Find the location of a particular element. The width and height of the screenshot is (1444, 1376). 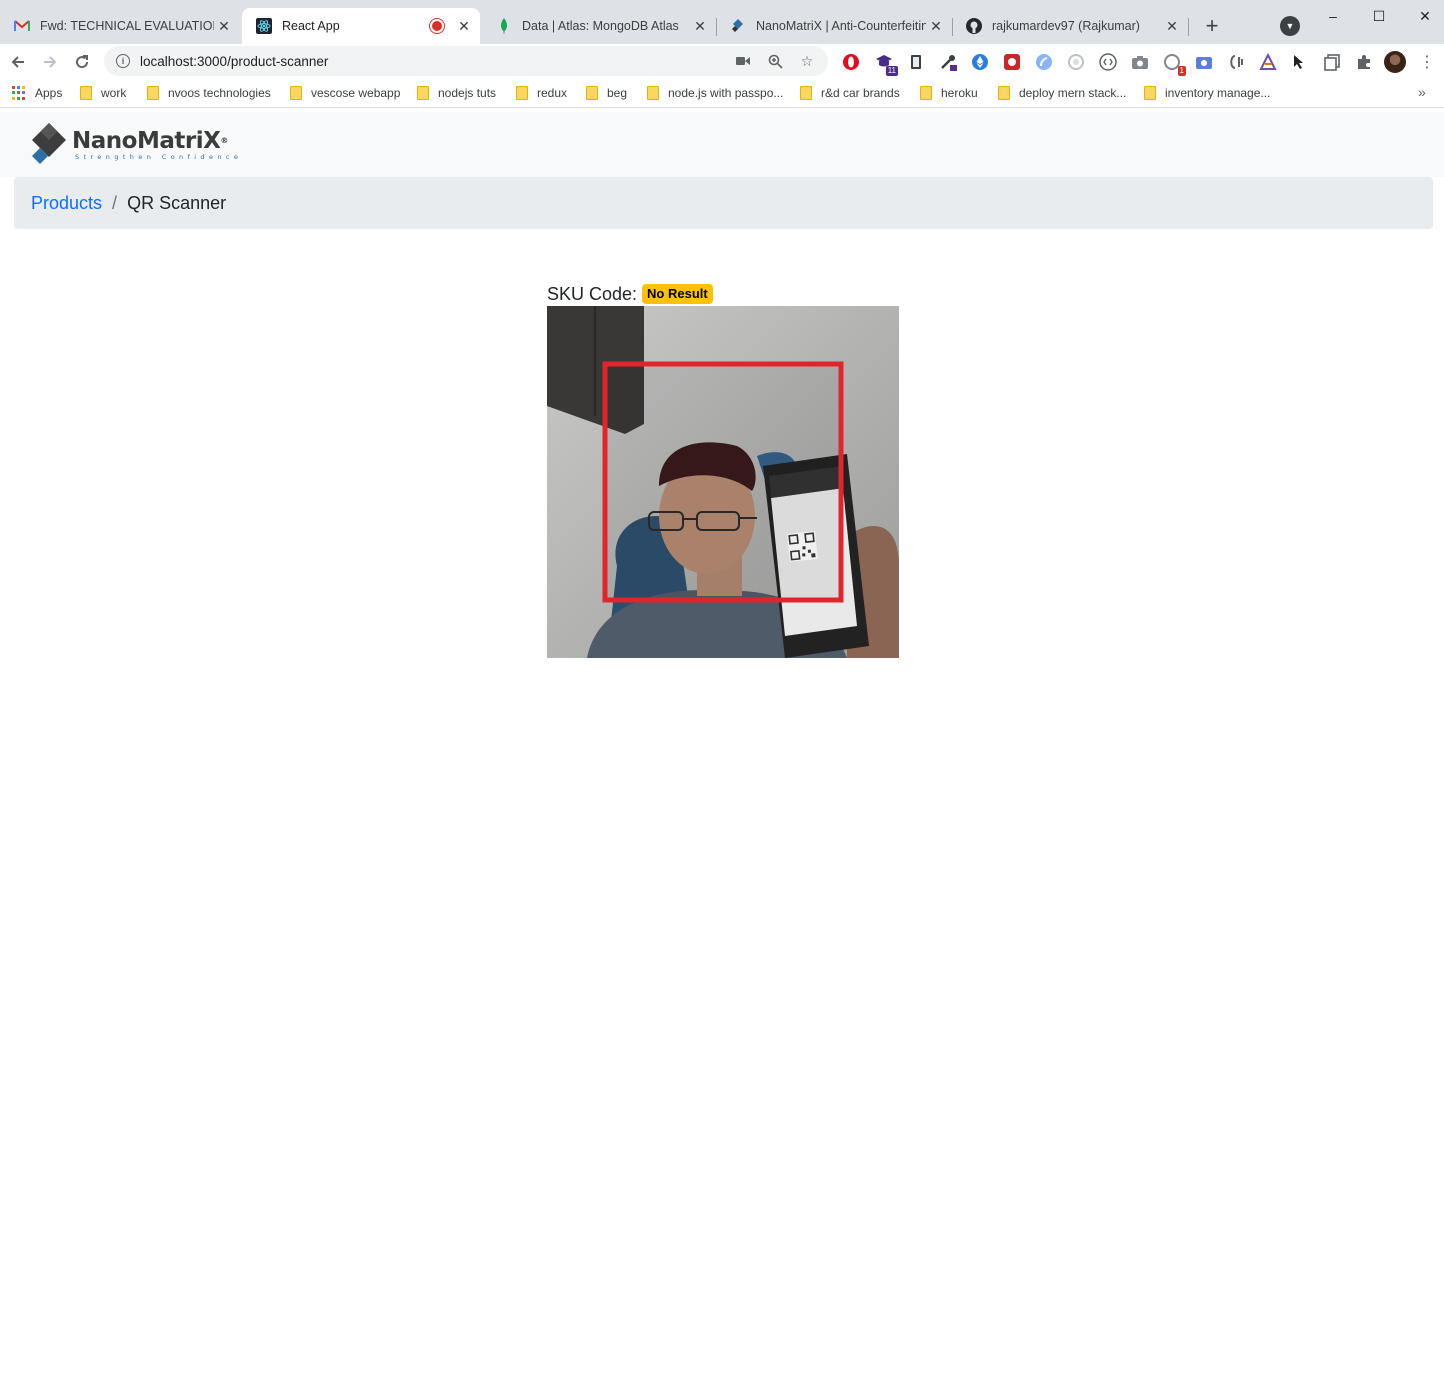

camera-extension-icon is located at coordinates (1140, 62).